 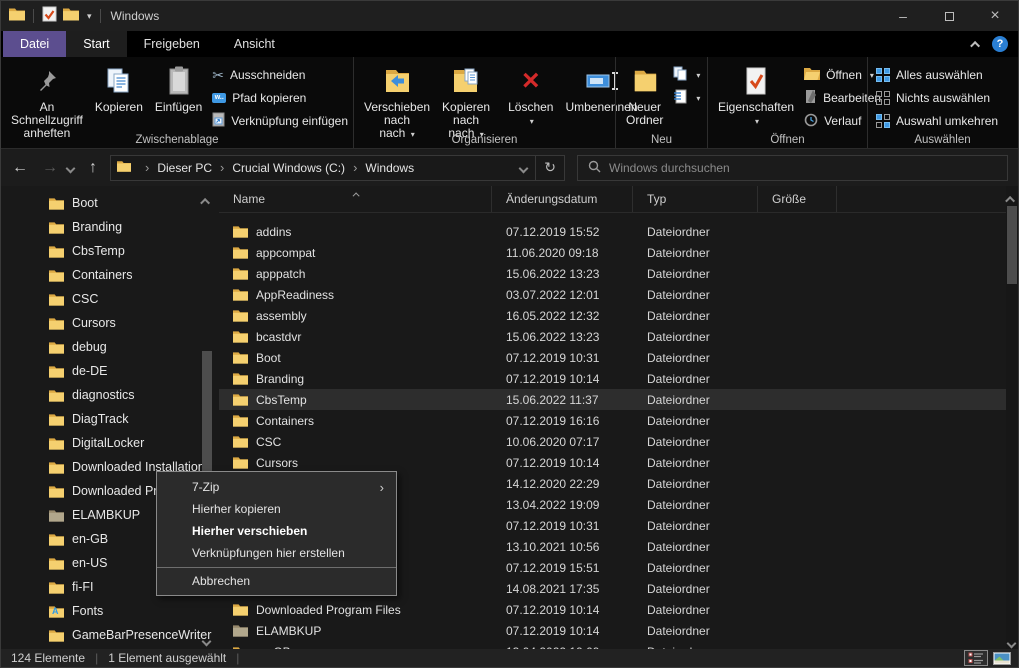 I want to click on back-button: ←, so click(x=20, y=168).